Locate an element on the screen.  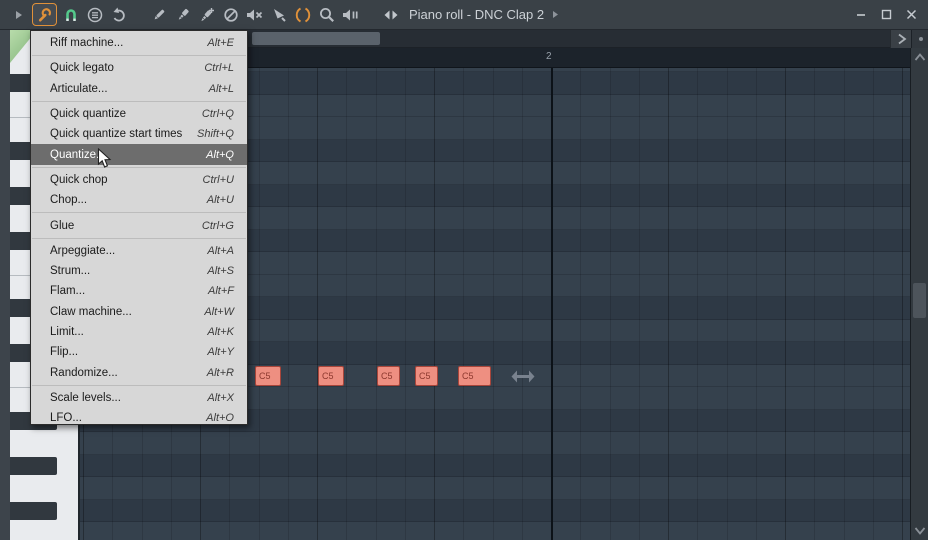
title-caret-icon is located at coordinates (555, 15).